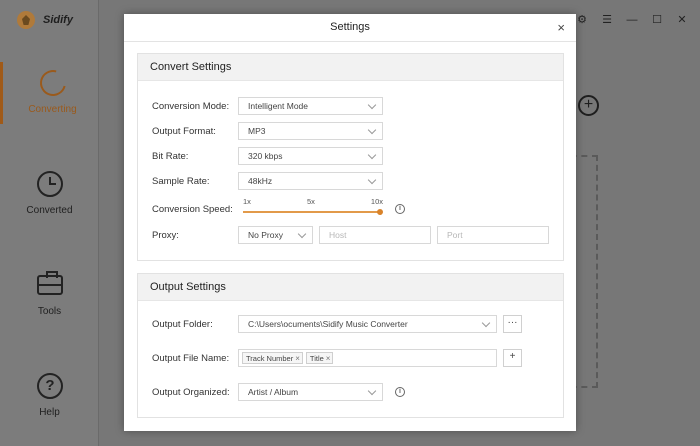 Image resolution: width=700 pixels, height=446 pixels. Describe the element at coordinates (49, 311) in the screenshot. I see `sidebar-item-label: Tools` at that location.